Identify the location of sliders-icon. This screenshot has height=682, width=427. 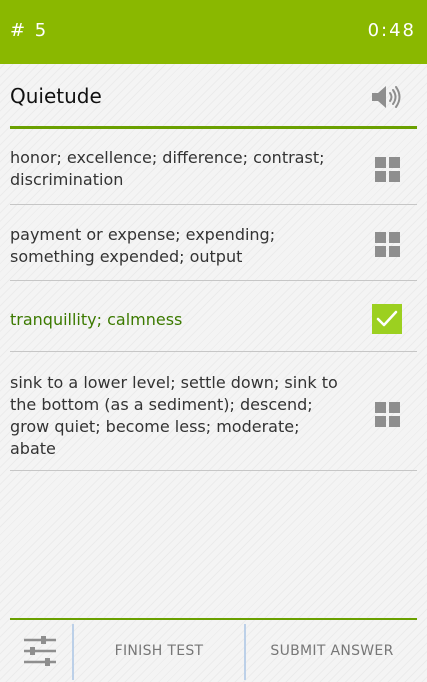
(40, 651).